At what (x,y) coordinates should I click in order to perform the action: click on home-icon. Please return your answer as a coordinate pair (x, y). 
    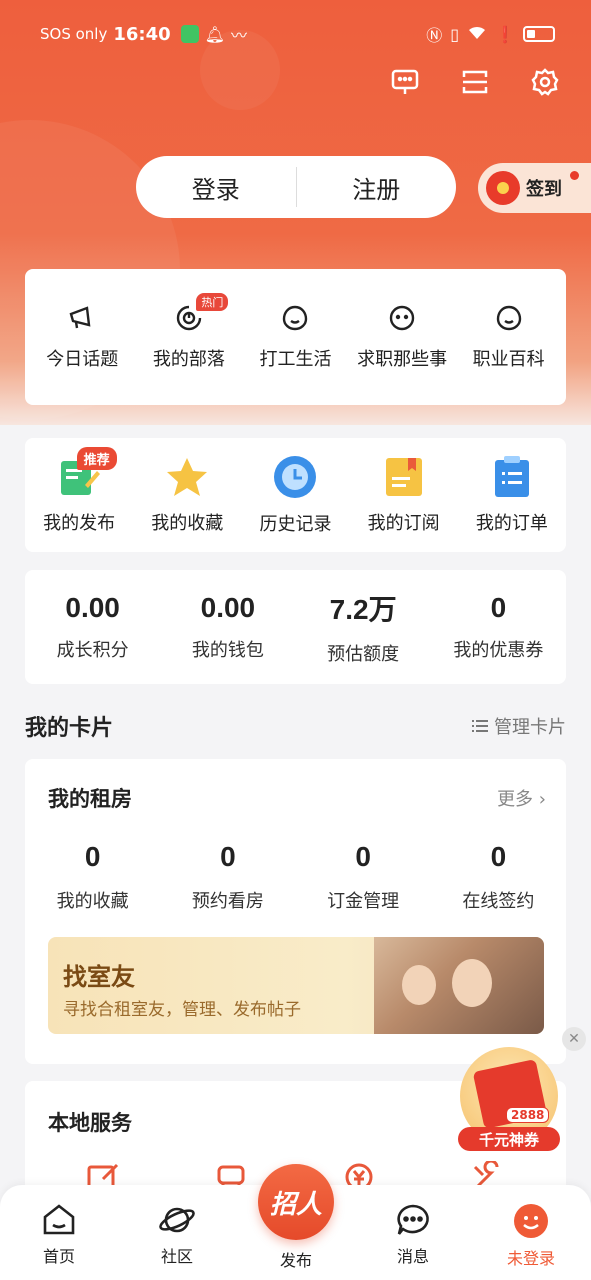
    Looking at the image, I should click on (59, 1219).